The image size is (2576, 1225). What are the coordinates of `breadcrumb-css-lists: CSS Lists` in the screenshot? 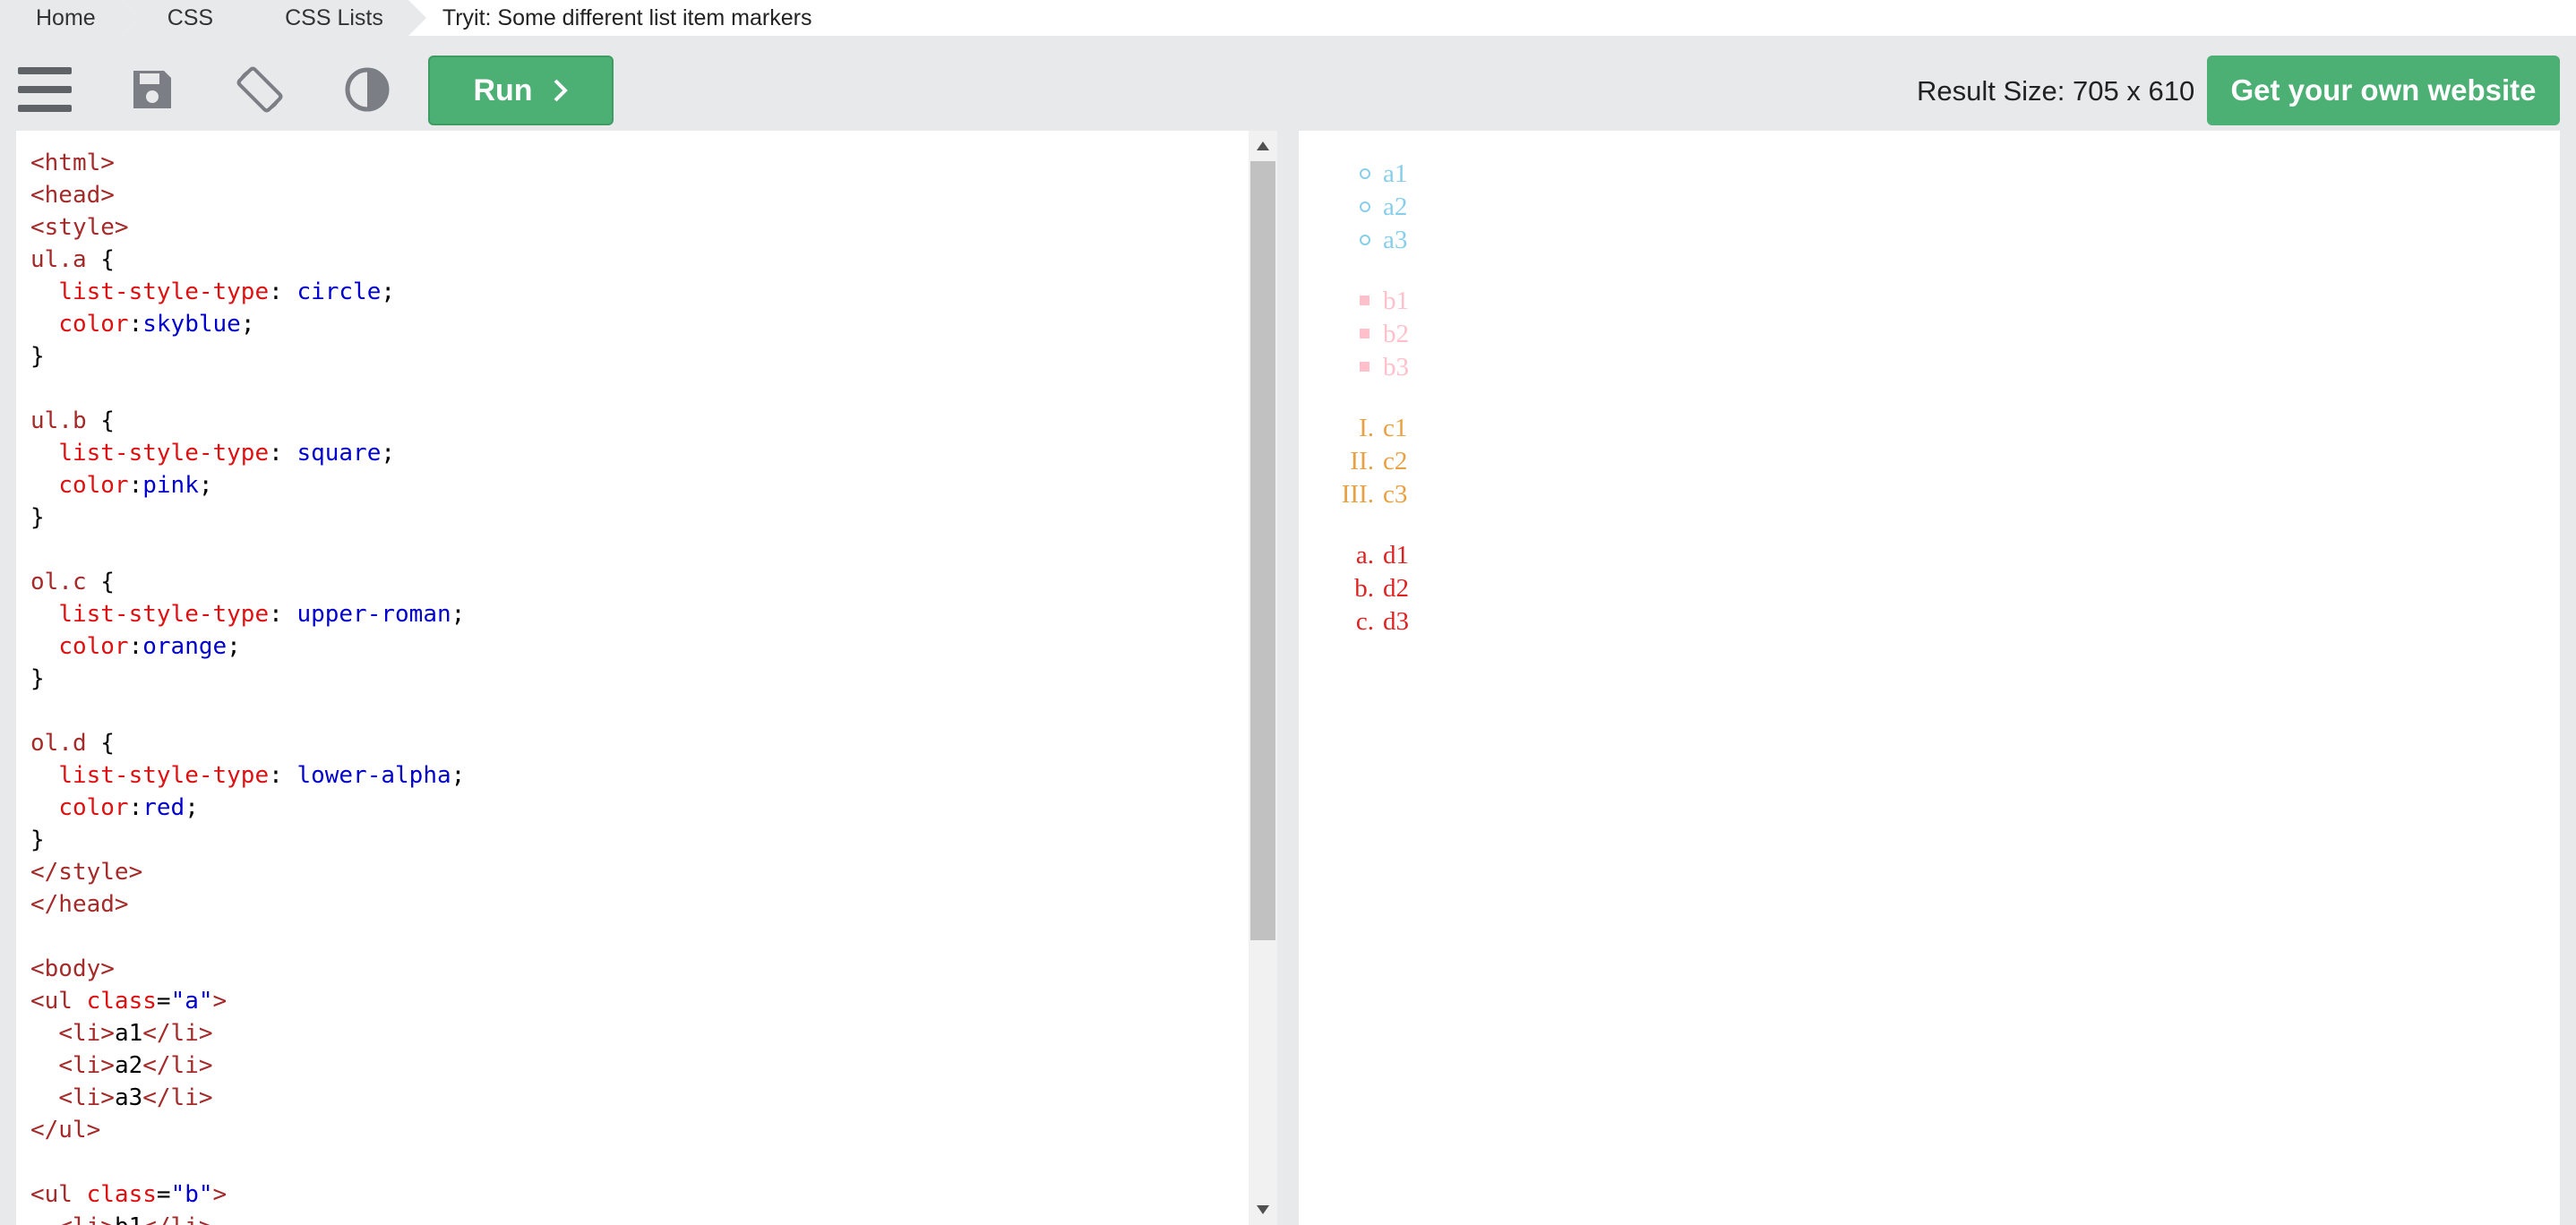 It's located at (332, 18).